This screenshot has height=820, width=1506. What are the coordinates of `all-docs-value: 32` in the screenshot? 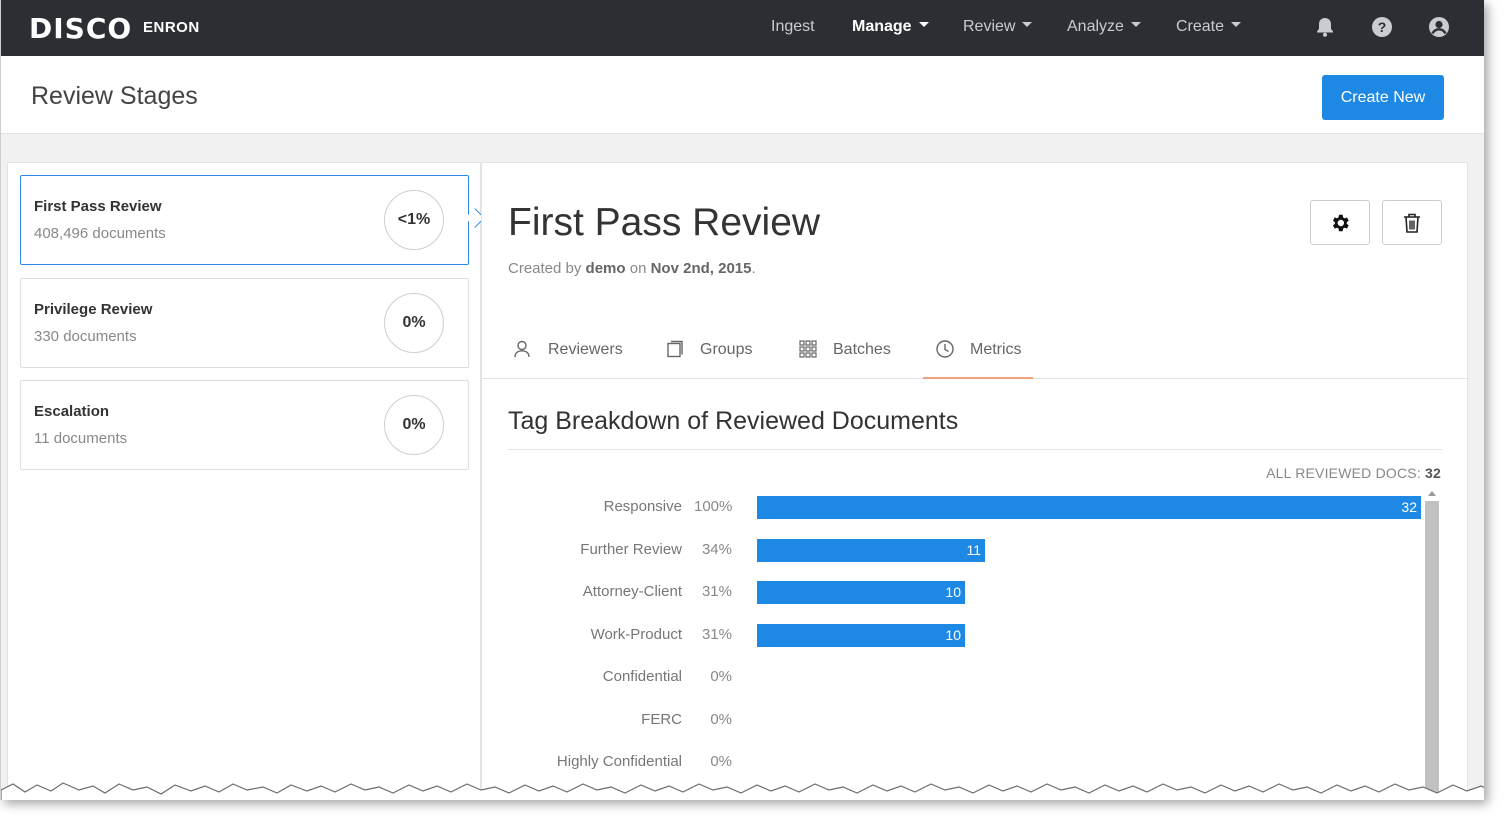 It's located at (1433, 473).